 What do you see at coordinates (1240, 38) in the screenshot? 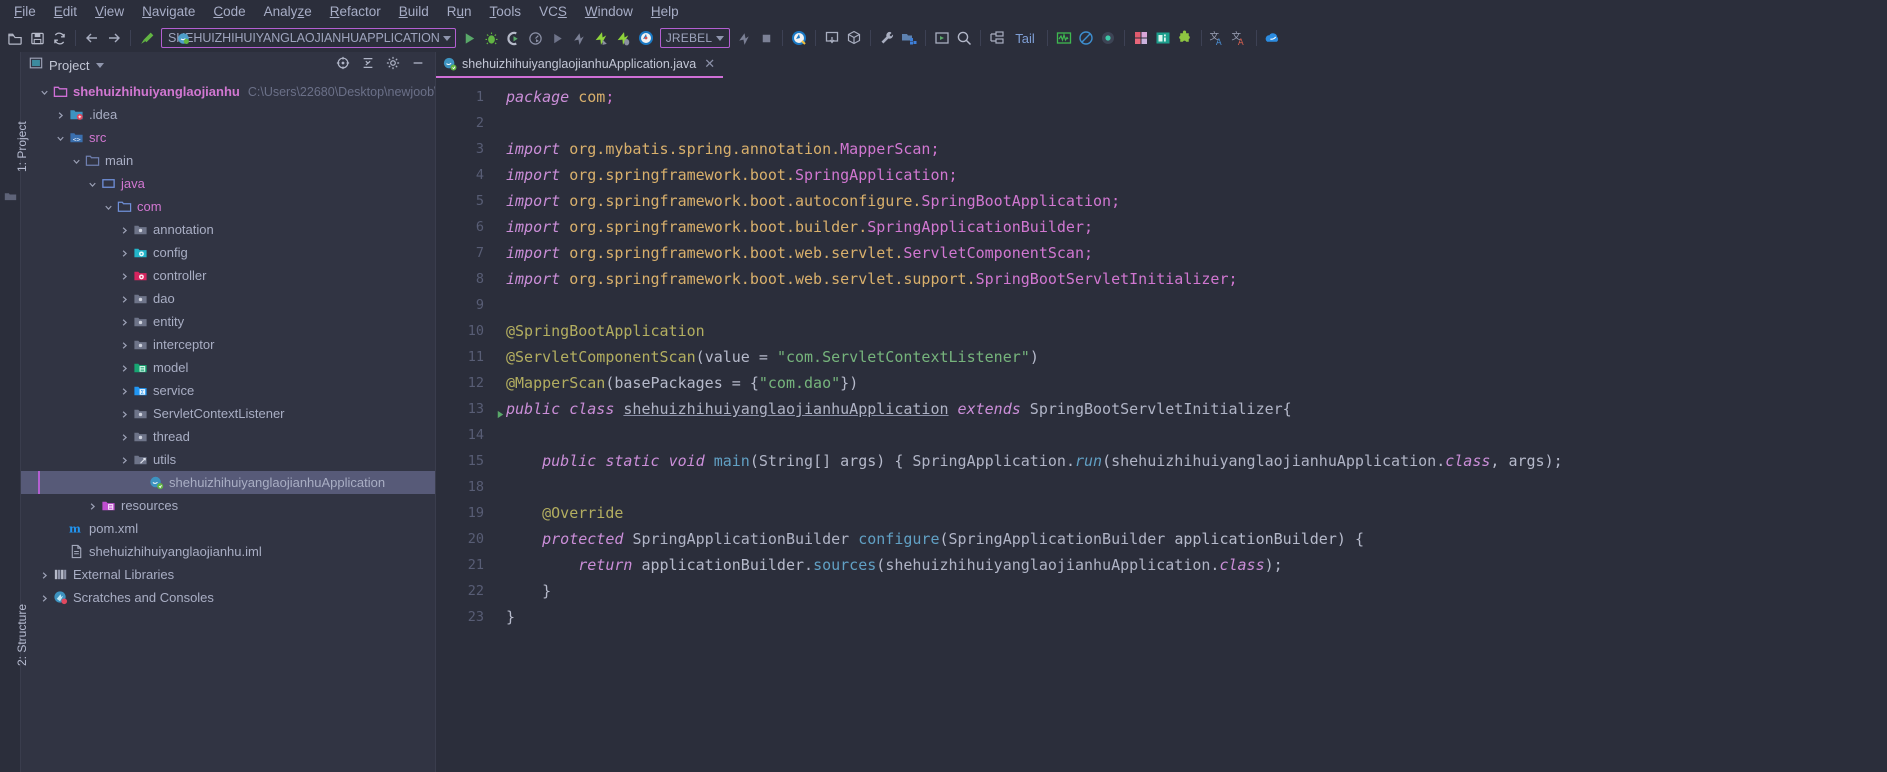
I see `translate-alt-icon: 文A` at bounding box center [1240, 38].